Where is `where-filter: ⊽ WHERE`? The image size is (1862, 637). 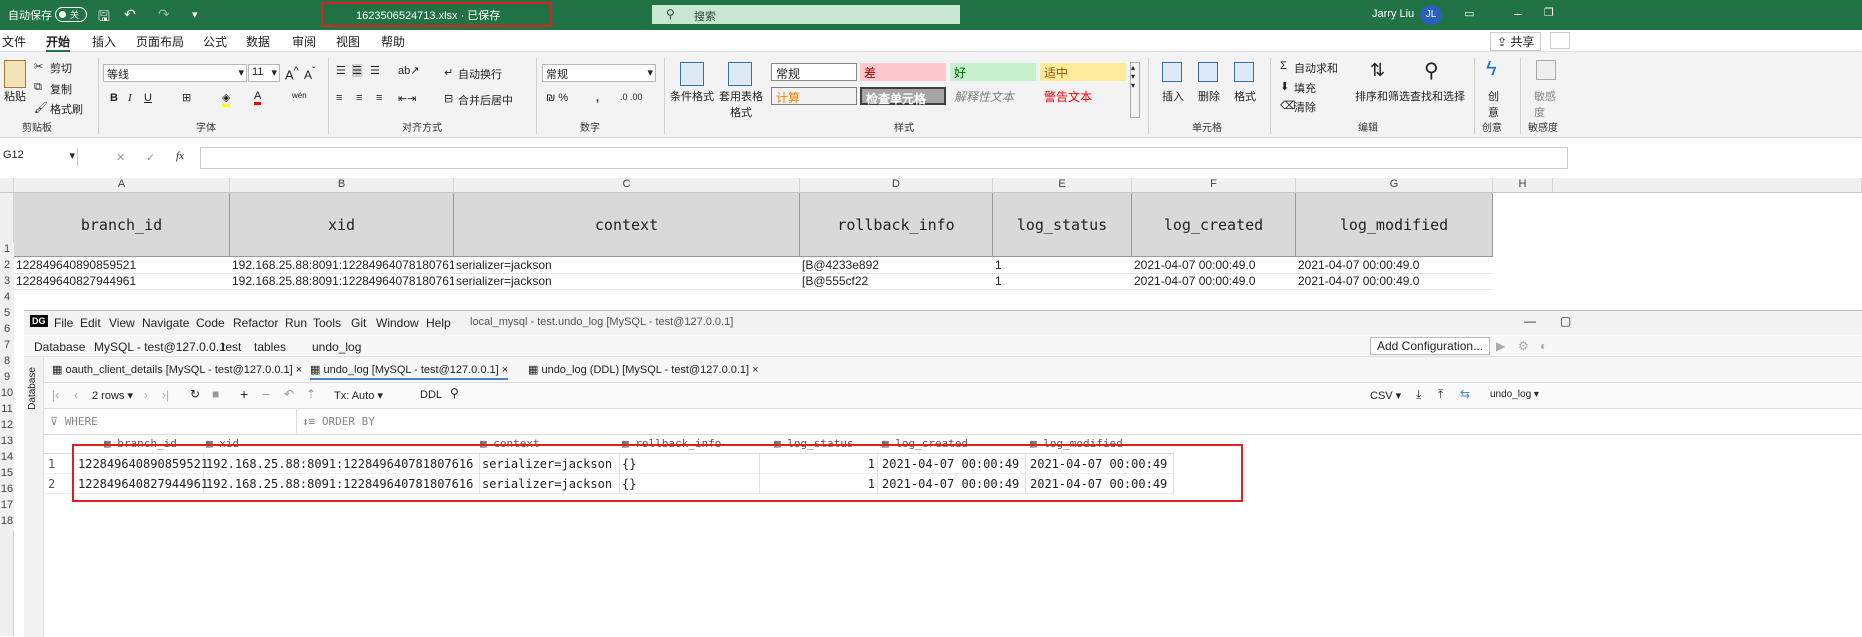 where-filter: ⊽ WHERE is located at coordinates (74, 421).